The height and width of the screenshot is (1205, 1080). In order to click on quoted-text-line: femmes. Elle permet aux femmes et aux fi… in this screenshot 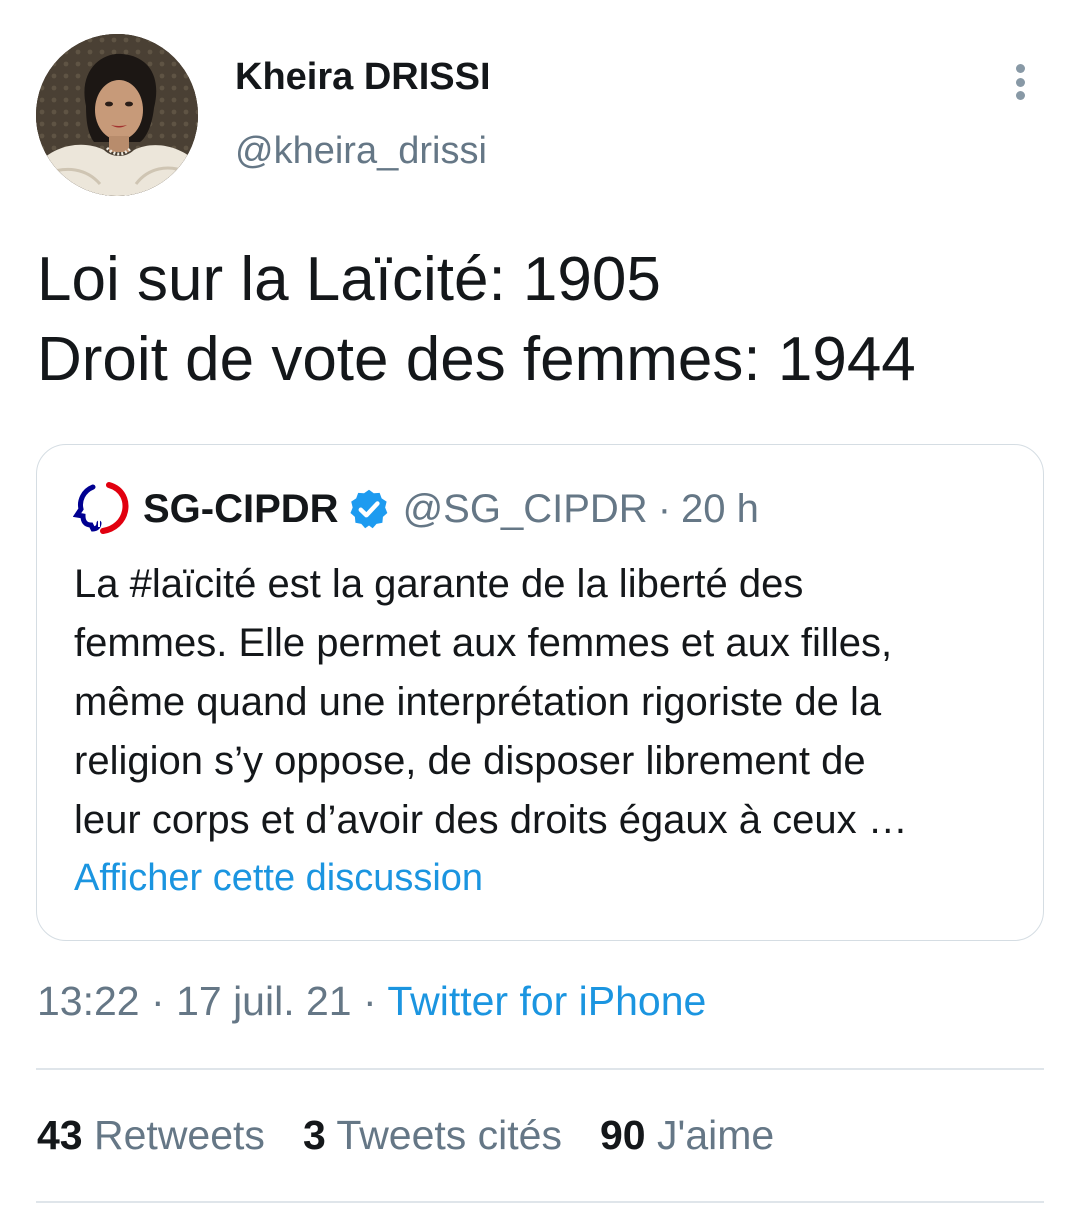, I will do `click(483, 643)`.